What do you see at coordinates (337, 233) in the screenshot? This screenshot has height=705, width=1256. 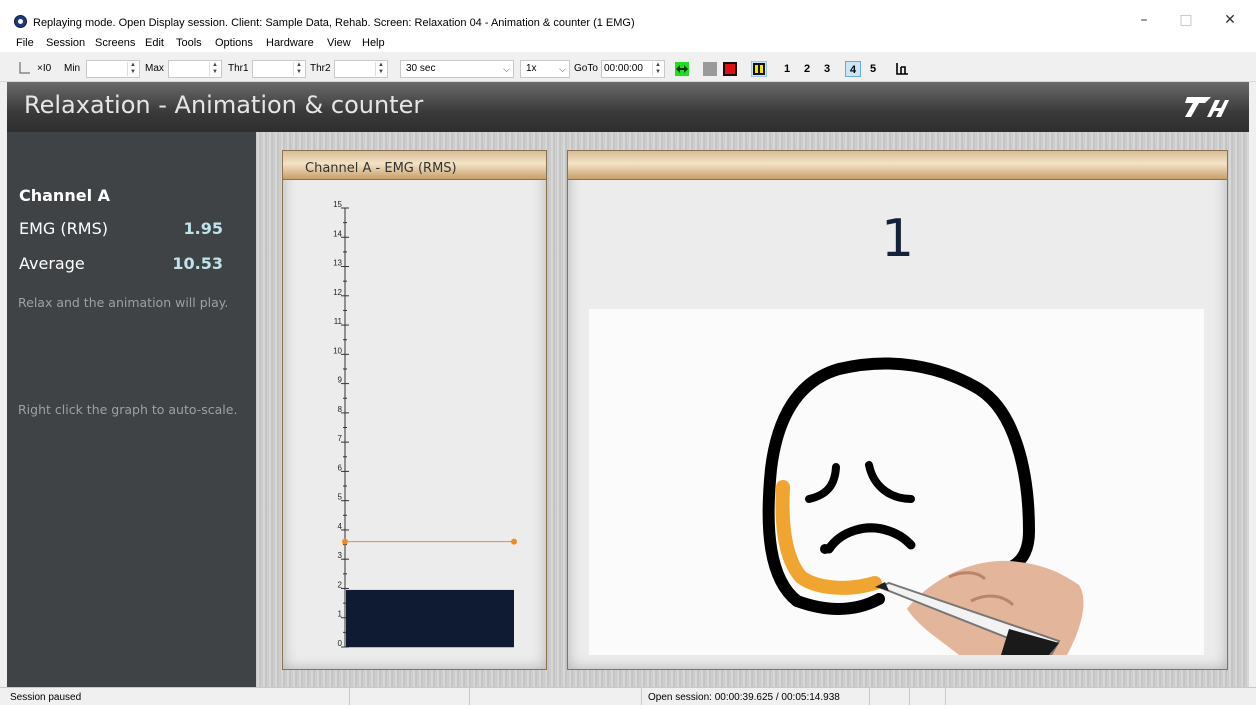 I see `y-tick-label: 14` at bounding box center [337, 233].